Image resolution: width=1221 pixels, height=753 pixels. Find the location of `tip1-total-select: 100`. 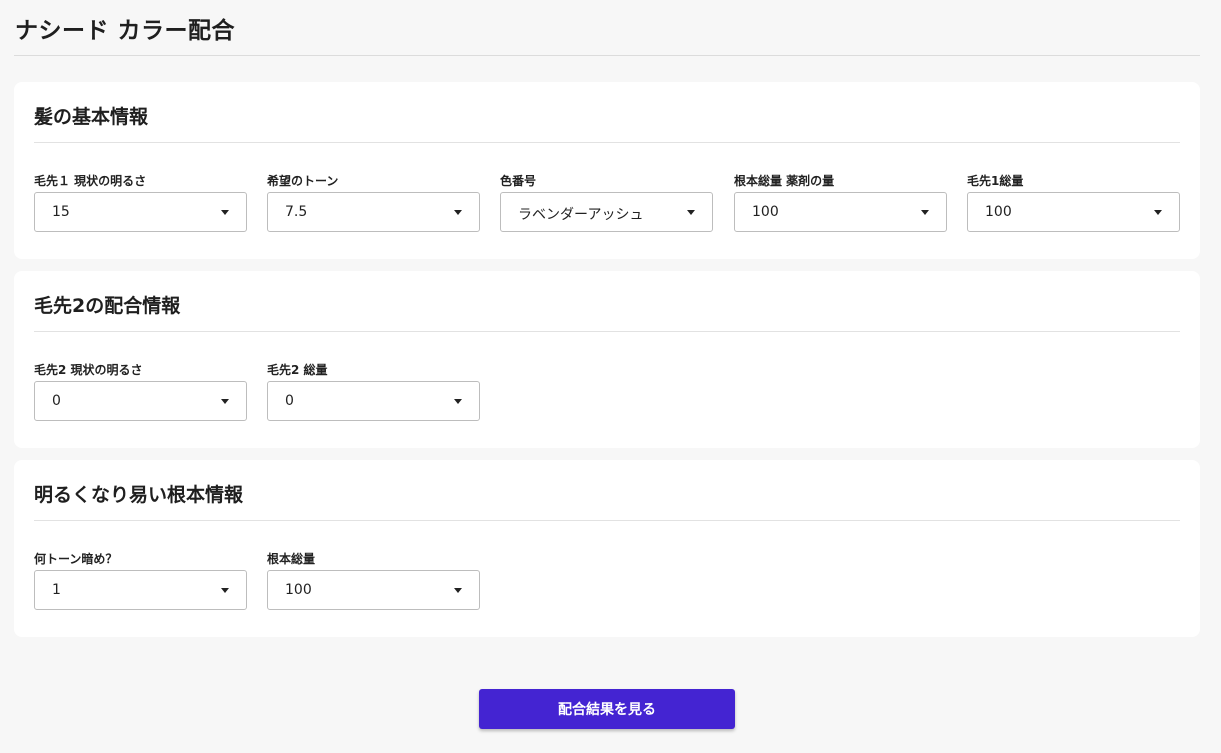

tip1-total-select: 100 is located at coordinates (1073, 212).